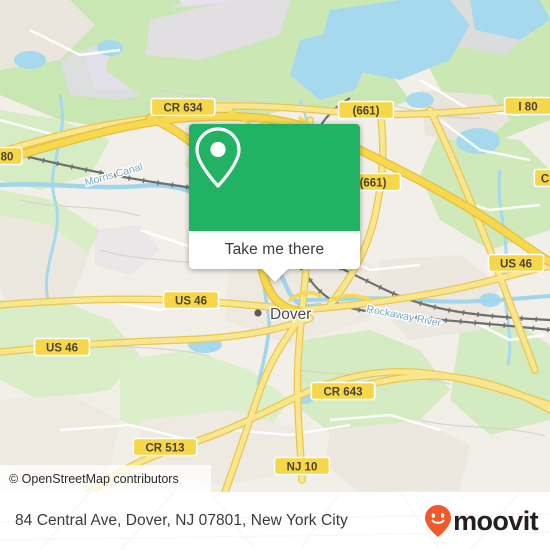 Image resolution: width=550 pixels, height=550 pixels. I want to click on take-me-there-button: Take me there, so click(274, 256).